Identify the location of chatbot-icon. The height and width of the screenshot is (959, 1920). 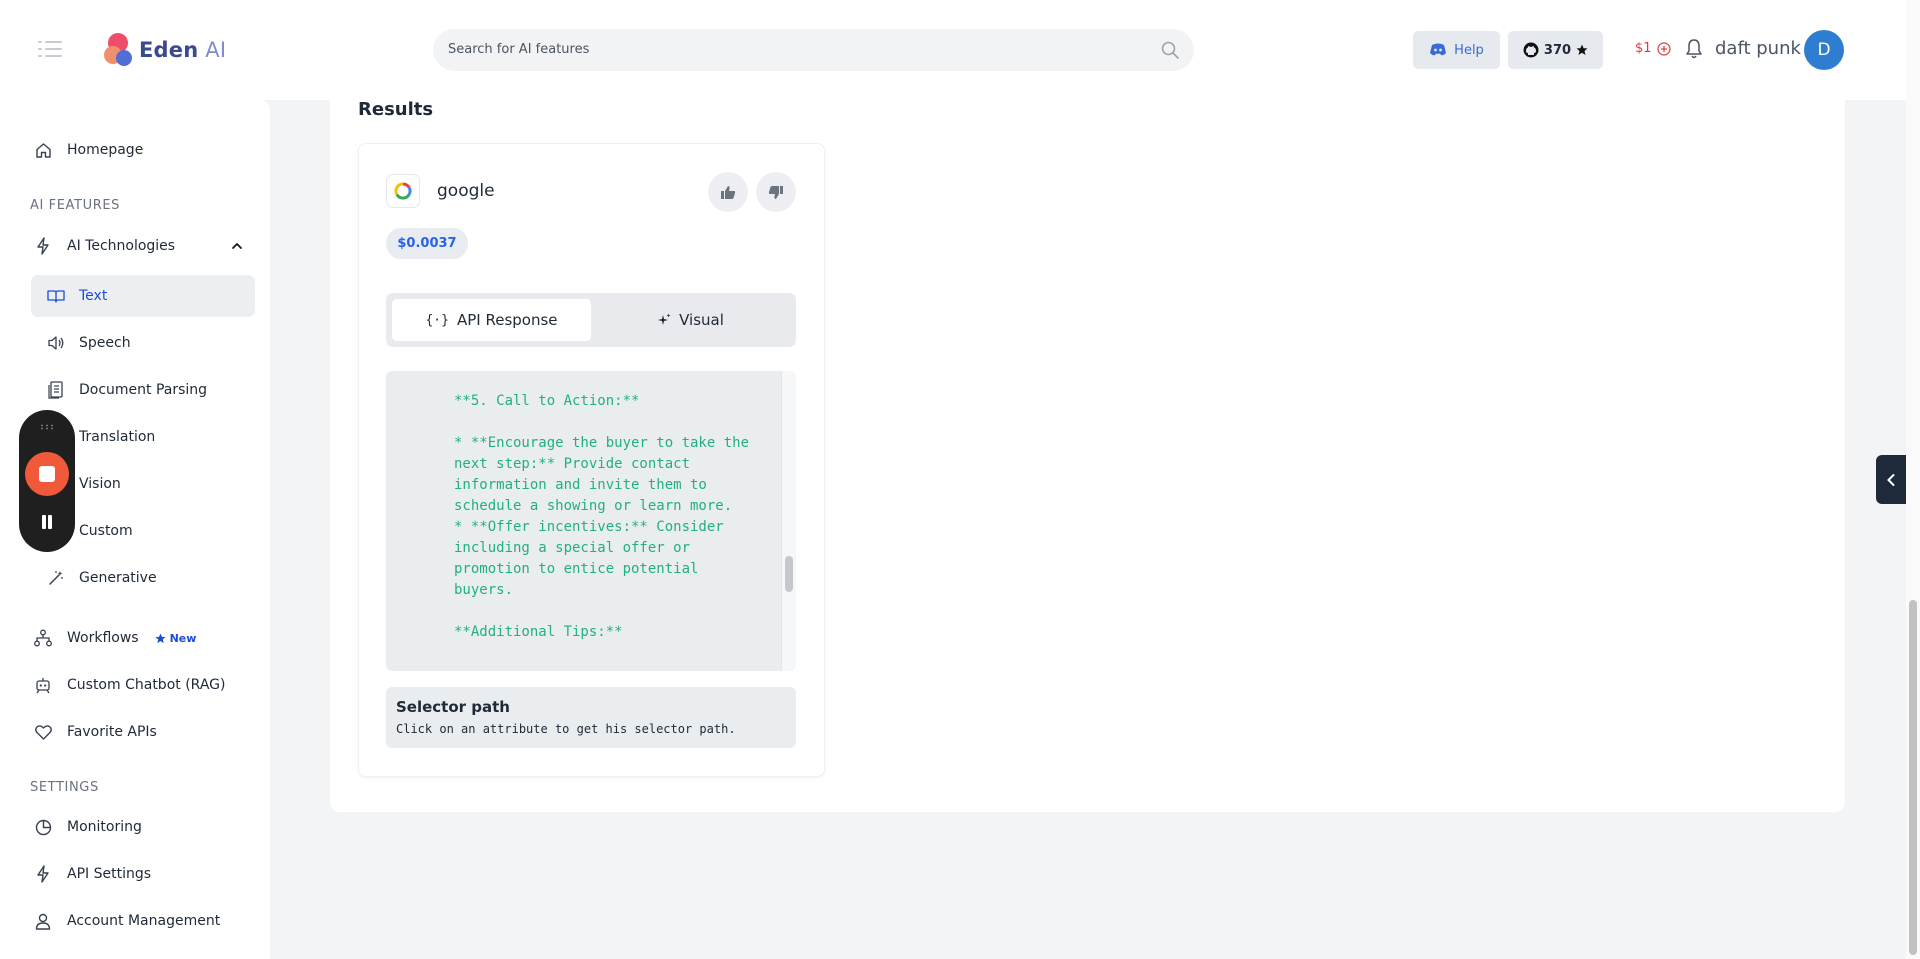
(43, 685).